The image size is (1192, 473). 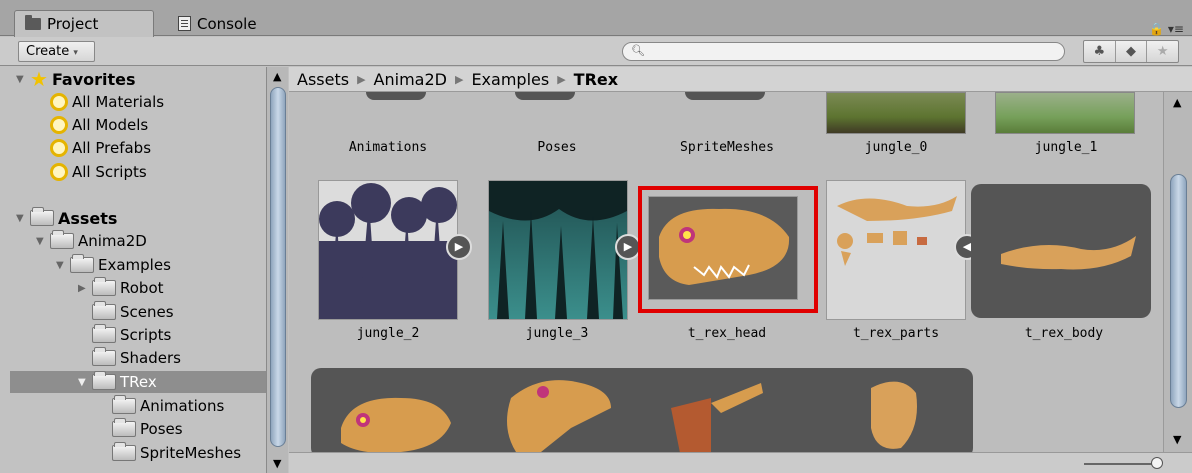 I want to click on assets-label: Assets, so click(x=88, y=218).